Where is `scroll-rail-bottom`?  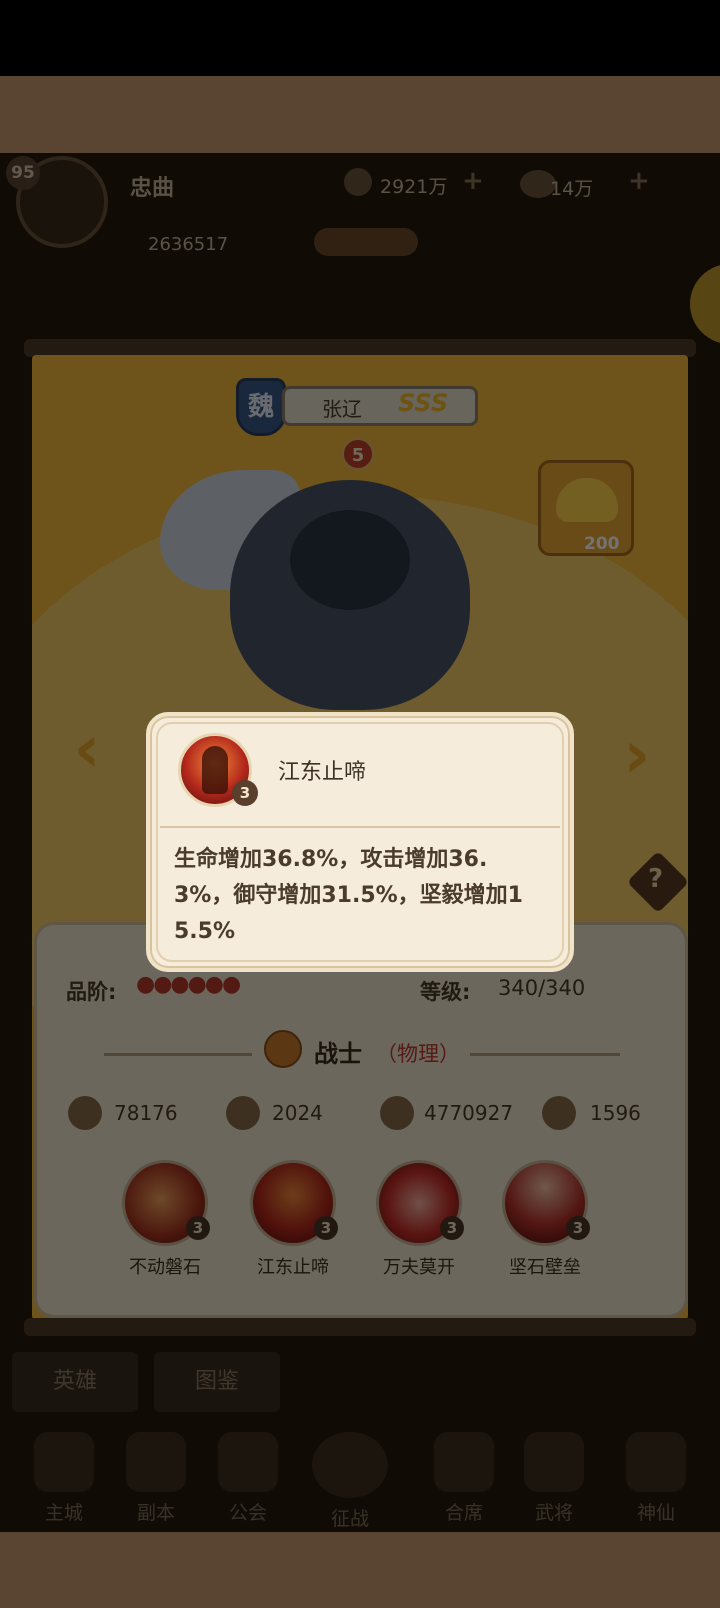
scroll-rail-bottom is located at coordinates (360, 1327).